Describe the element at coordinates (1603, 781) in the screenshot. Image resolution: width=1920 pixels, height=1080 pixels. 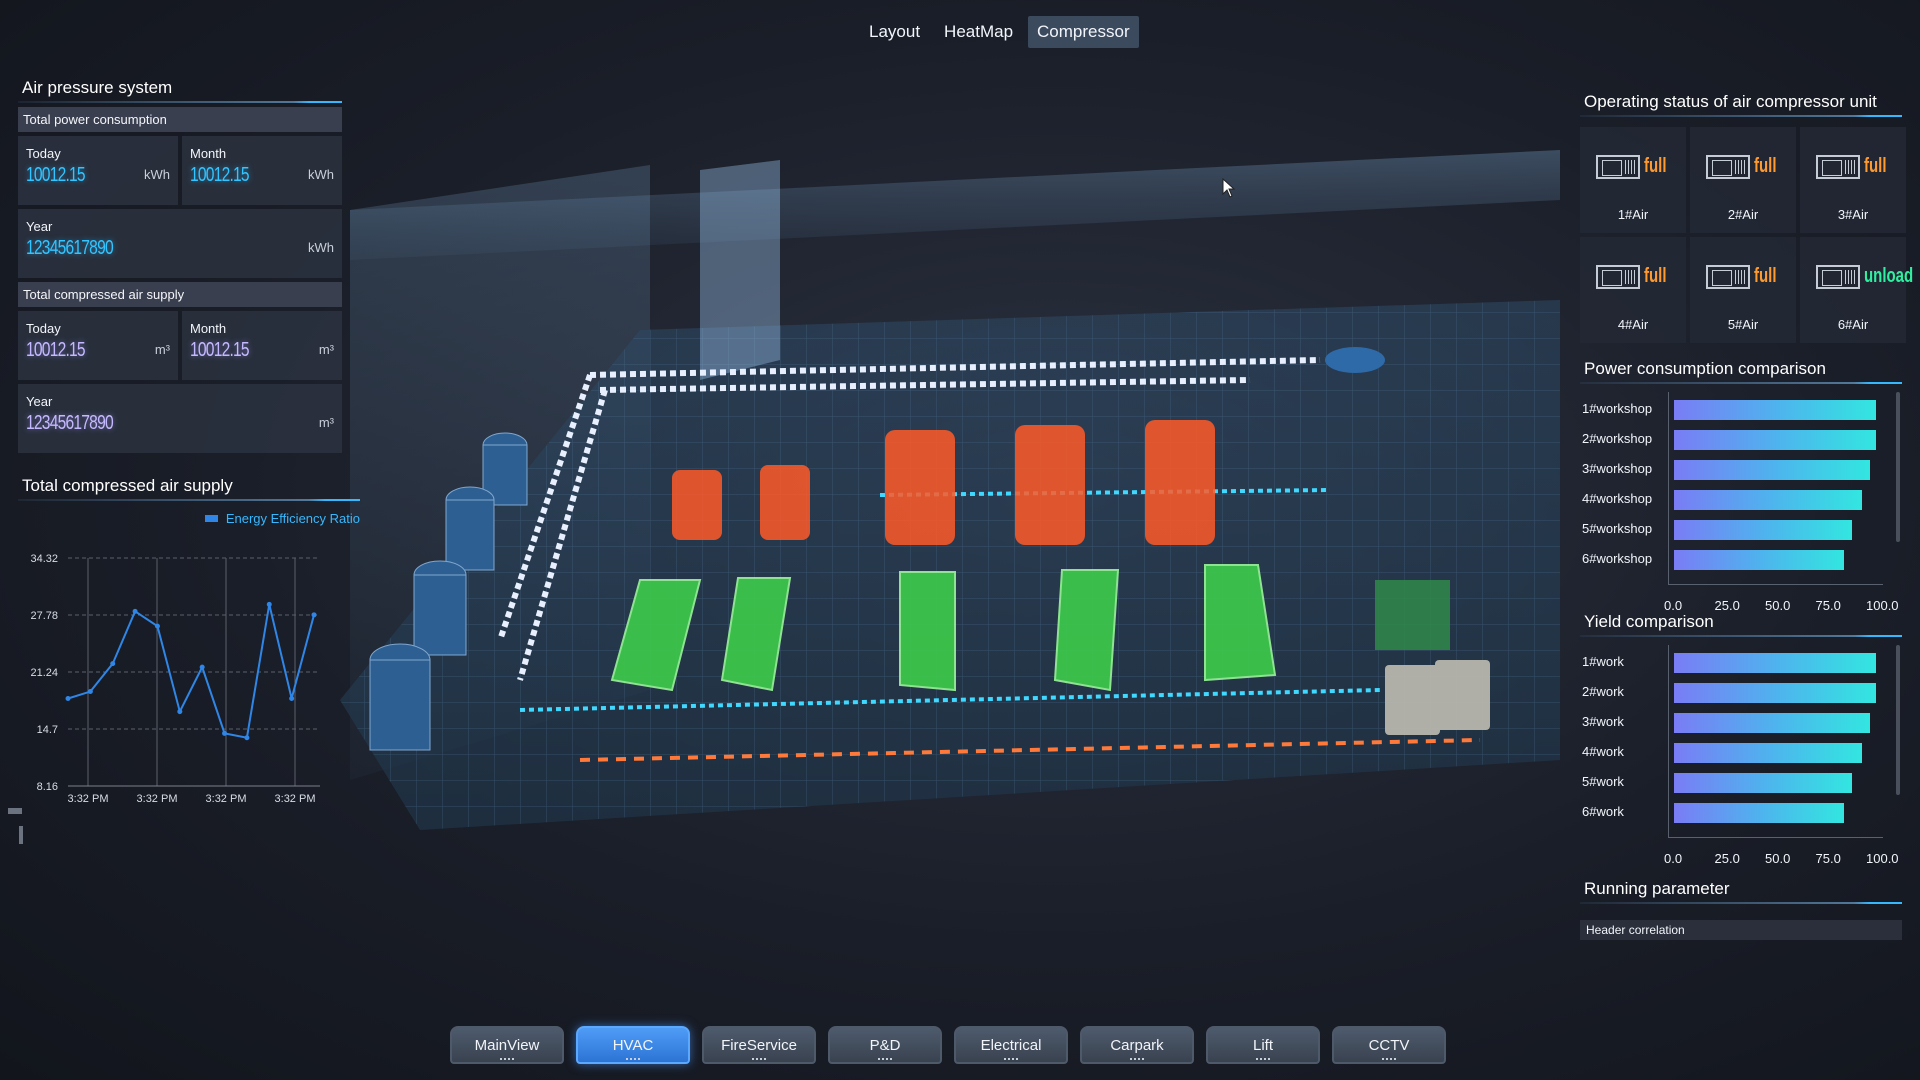
I see `bar-category-label: 5#work` at that location.